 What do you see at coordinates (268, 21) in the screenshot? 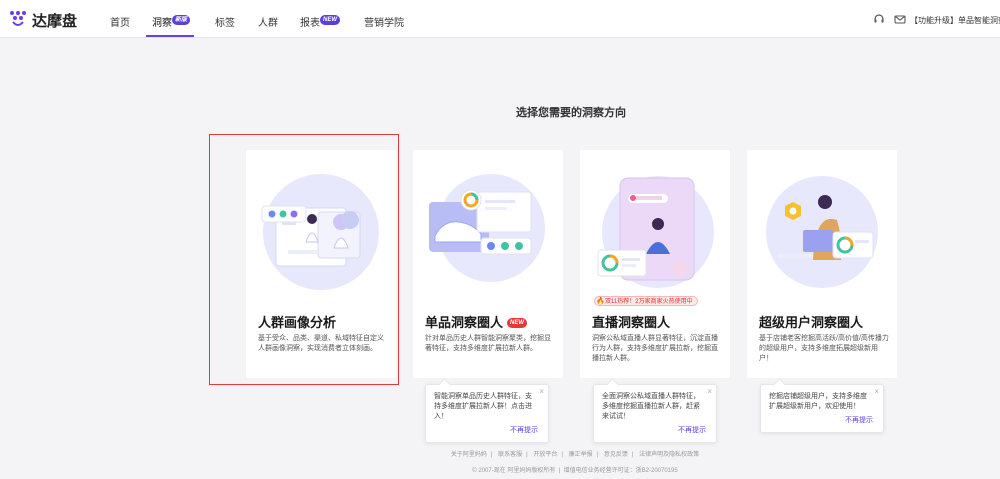
I see `nav-audience: 人群` at bounding box center [268, 21].